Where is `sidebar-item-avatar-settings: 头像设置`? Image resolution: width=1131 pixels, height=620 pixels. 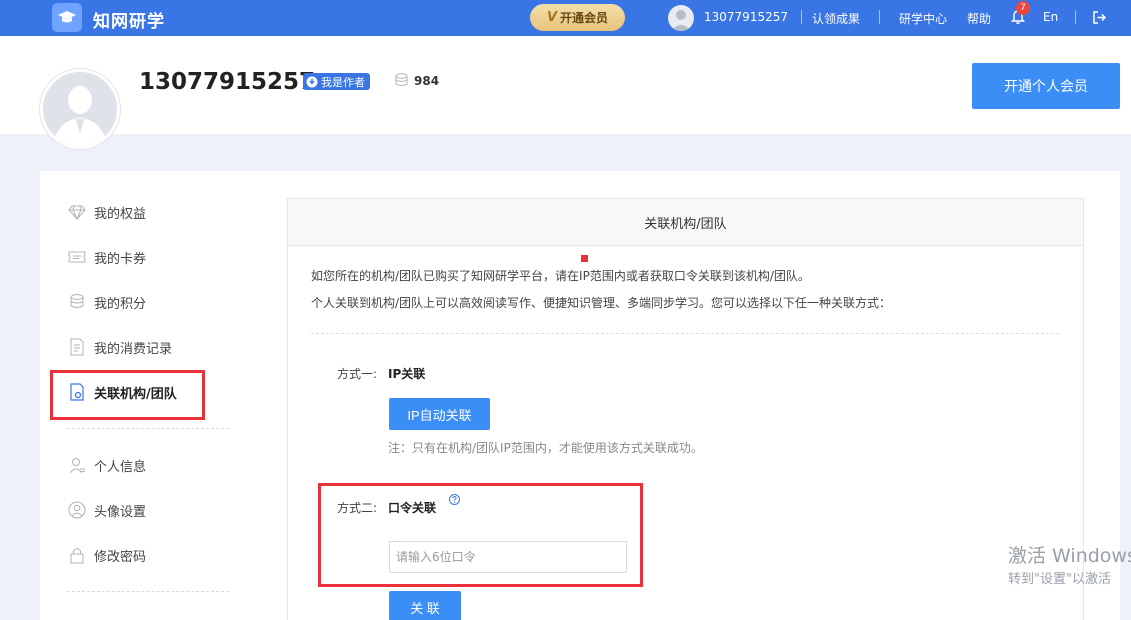
sidebar-item-avatar-settings: 头像设置 is located at coordinates (153, 510).